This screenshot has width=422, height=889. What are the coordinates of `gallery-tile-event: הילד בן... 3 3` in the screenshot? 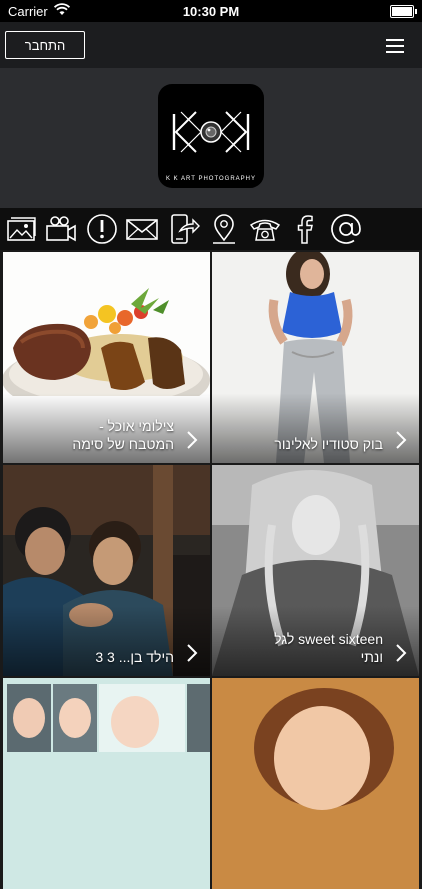 It's located at (106, 570).